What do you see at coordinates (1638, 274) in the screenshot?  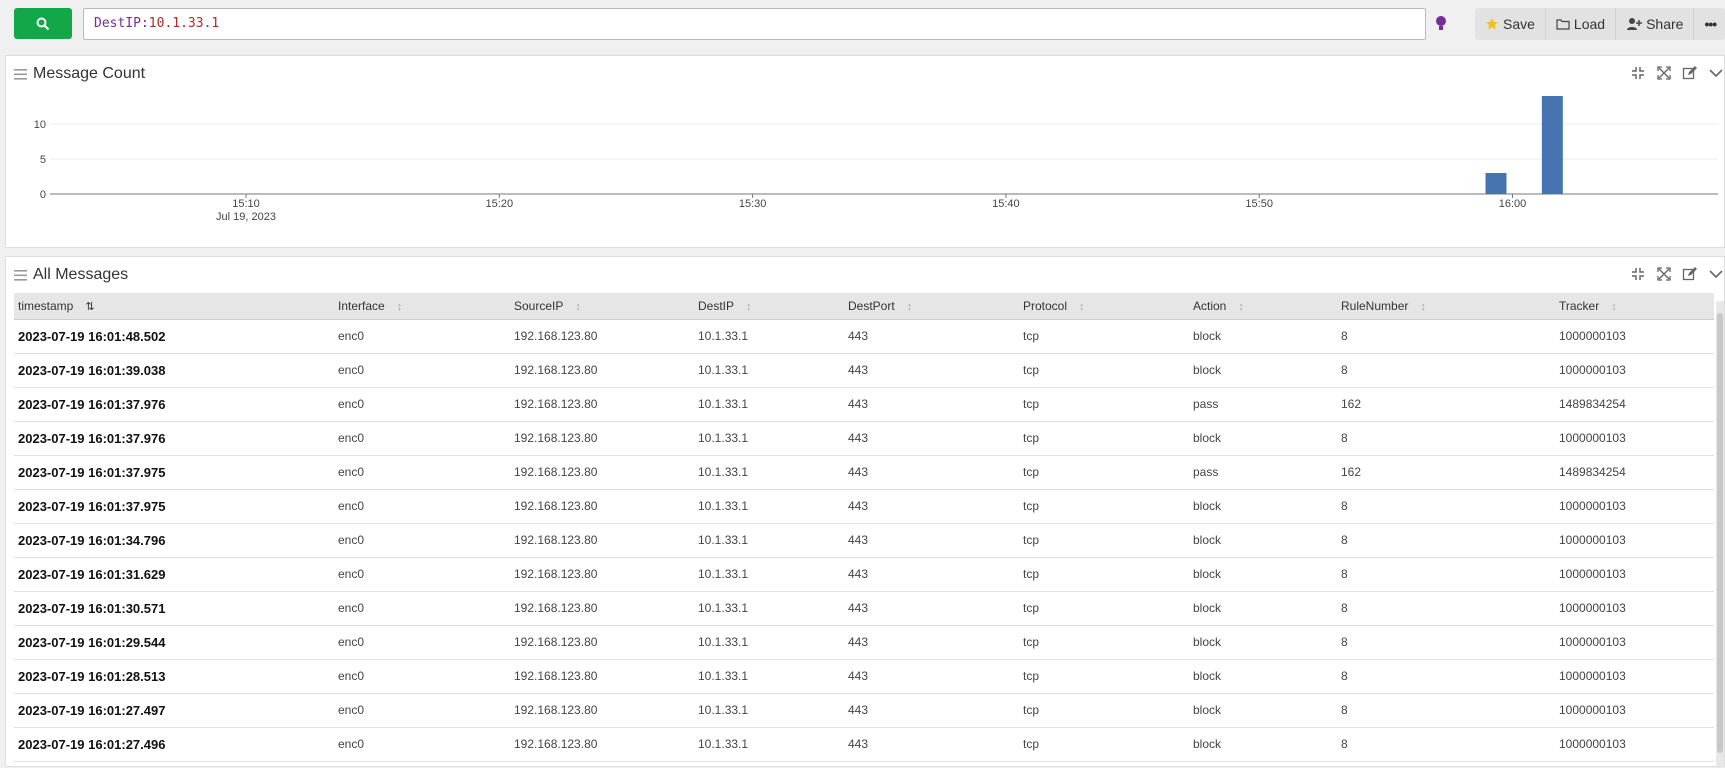 I see `minimize-icon` at bounding box center [1638, 274].